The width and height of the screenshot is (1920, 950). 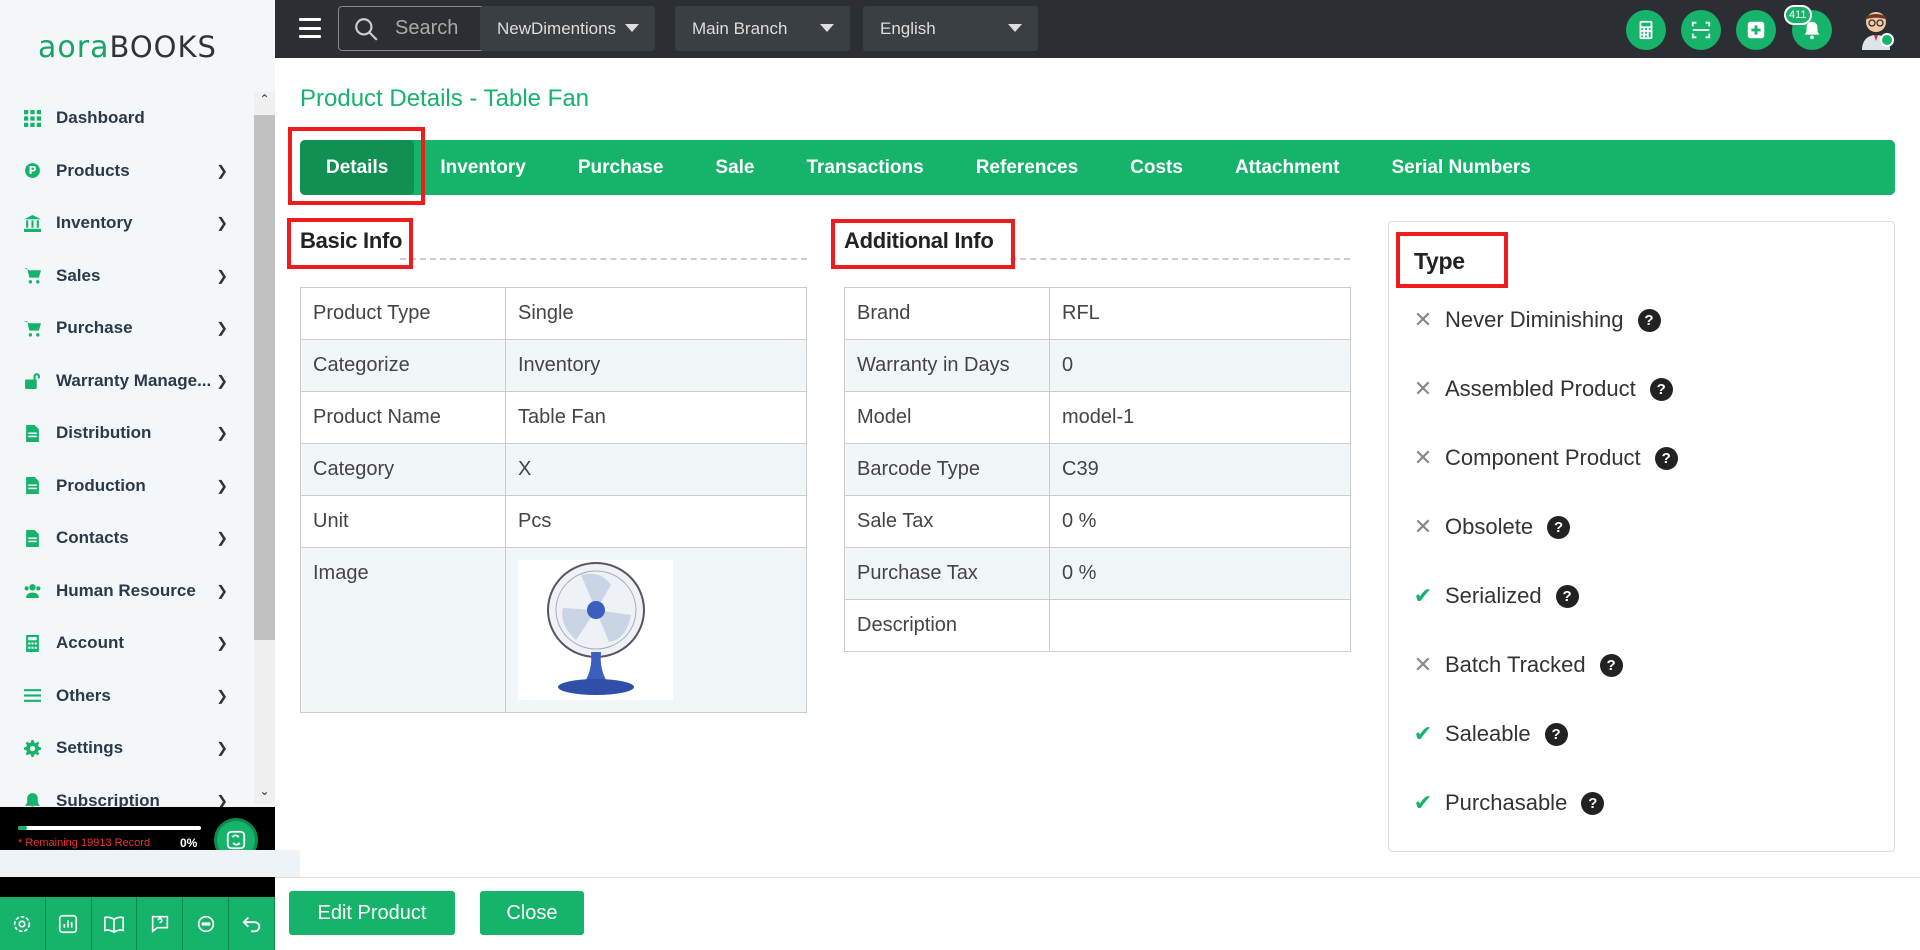 I want to click on scroll-up-icon: ⌃, so click(x=264, y=102).